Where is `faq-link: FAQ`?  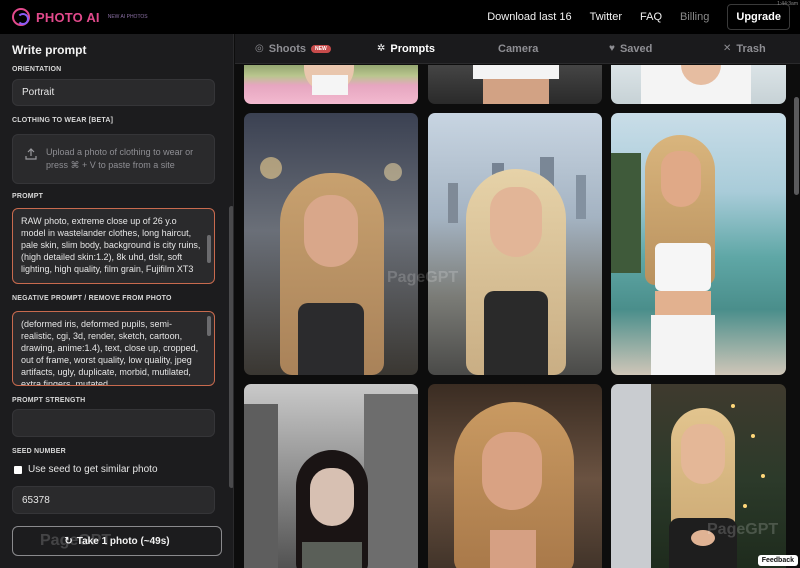
faq-link: FAQ is located at coordinates (651, 17).